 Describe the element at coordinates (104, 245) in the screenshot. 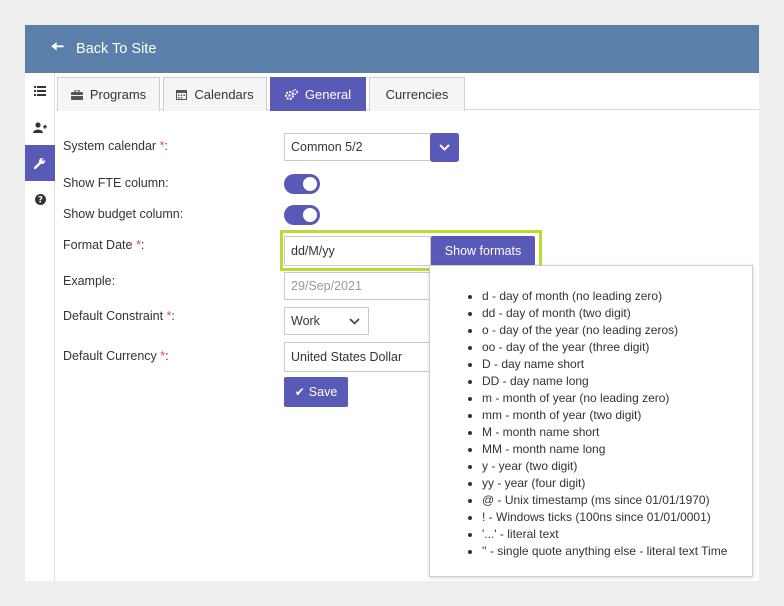

I see `format-date-label: Format Date *:` at that location.